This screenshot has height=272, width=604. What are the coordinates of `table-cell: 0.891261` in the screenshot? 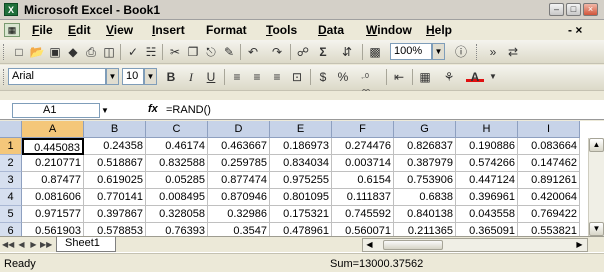 It's located at (549, 180).